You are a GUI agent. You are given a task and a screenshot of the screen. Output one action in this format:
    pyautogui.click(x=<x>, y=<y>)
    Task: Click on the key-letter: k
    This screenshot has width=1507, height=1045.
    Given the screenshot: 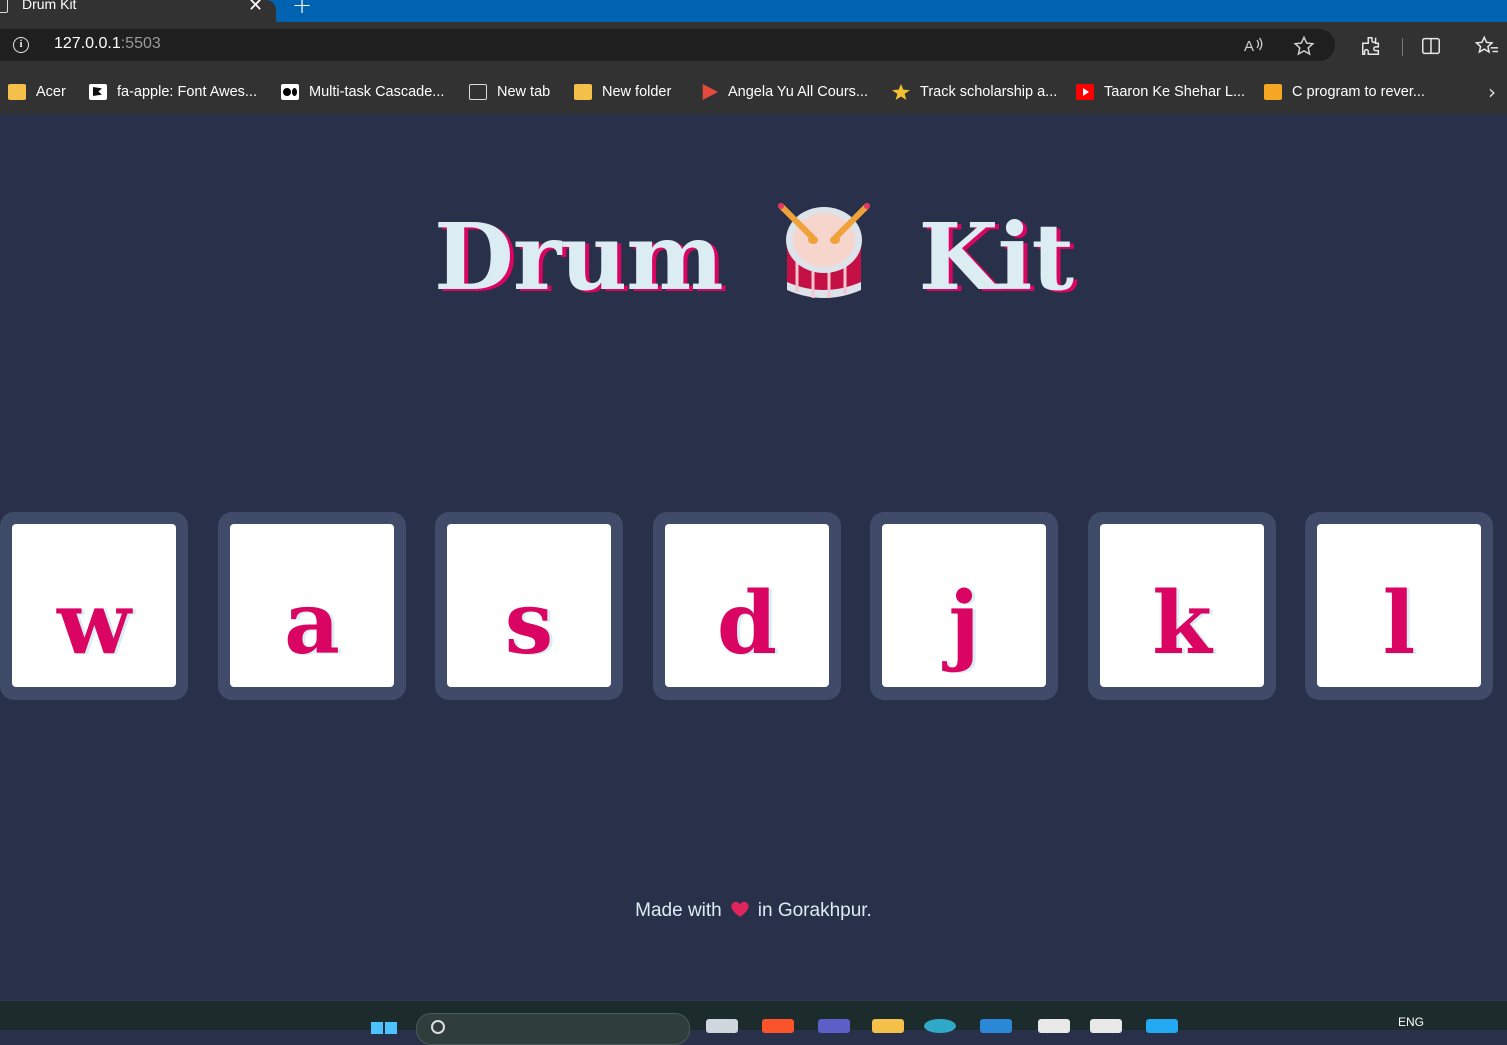 What is the action you would take?
    pyautogui.click(x=1182, y=623)
    